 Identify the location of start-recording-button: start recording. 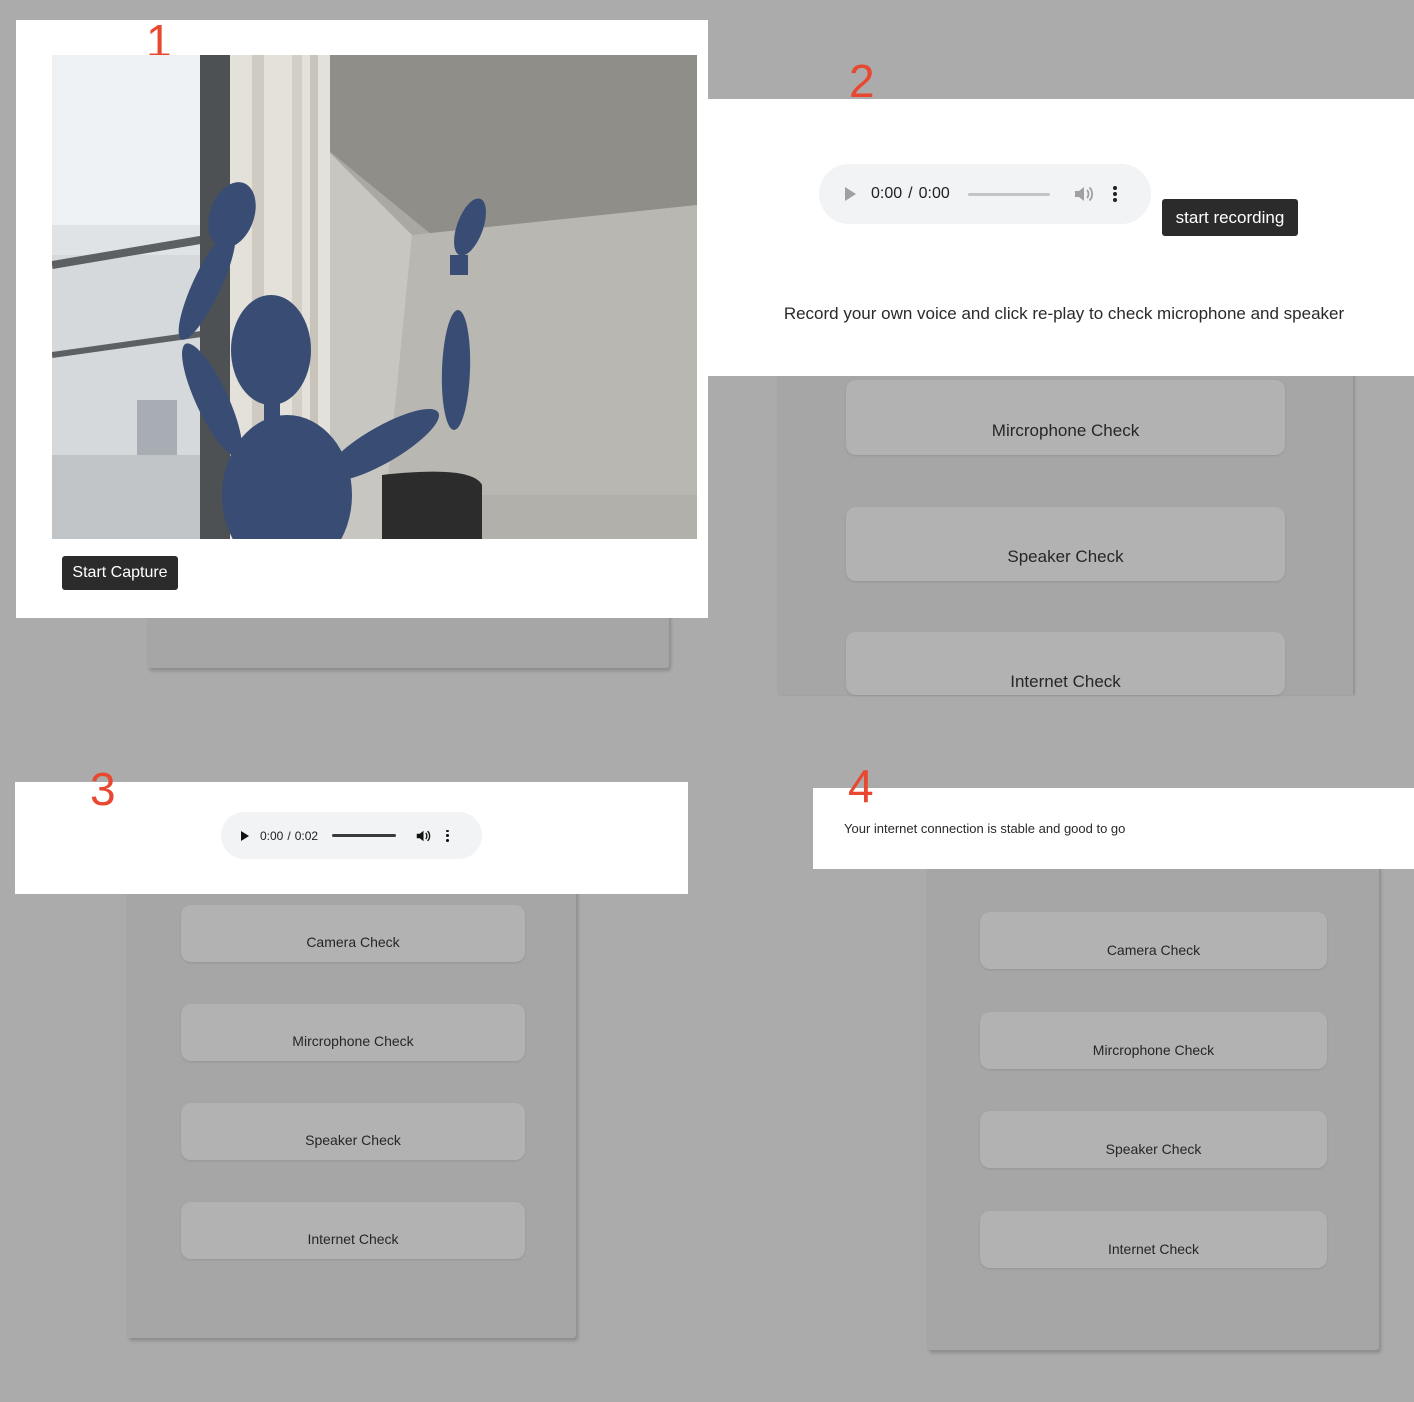
(1230, 217).